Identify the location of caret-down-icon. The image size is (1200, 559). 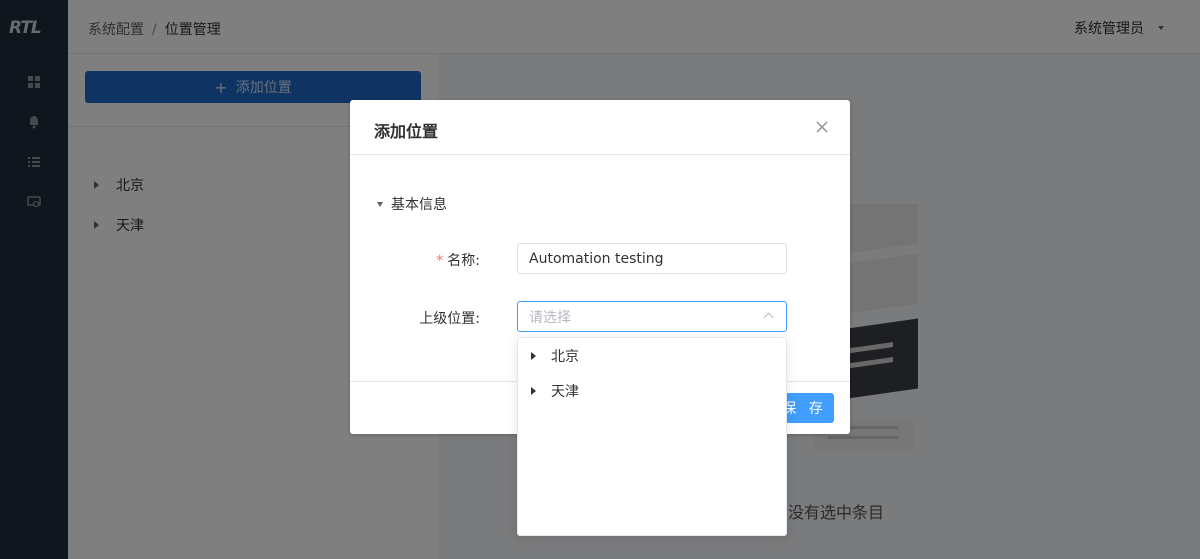
(380, 204).